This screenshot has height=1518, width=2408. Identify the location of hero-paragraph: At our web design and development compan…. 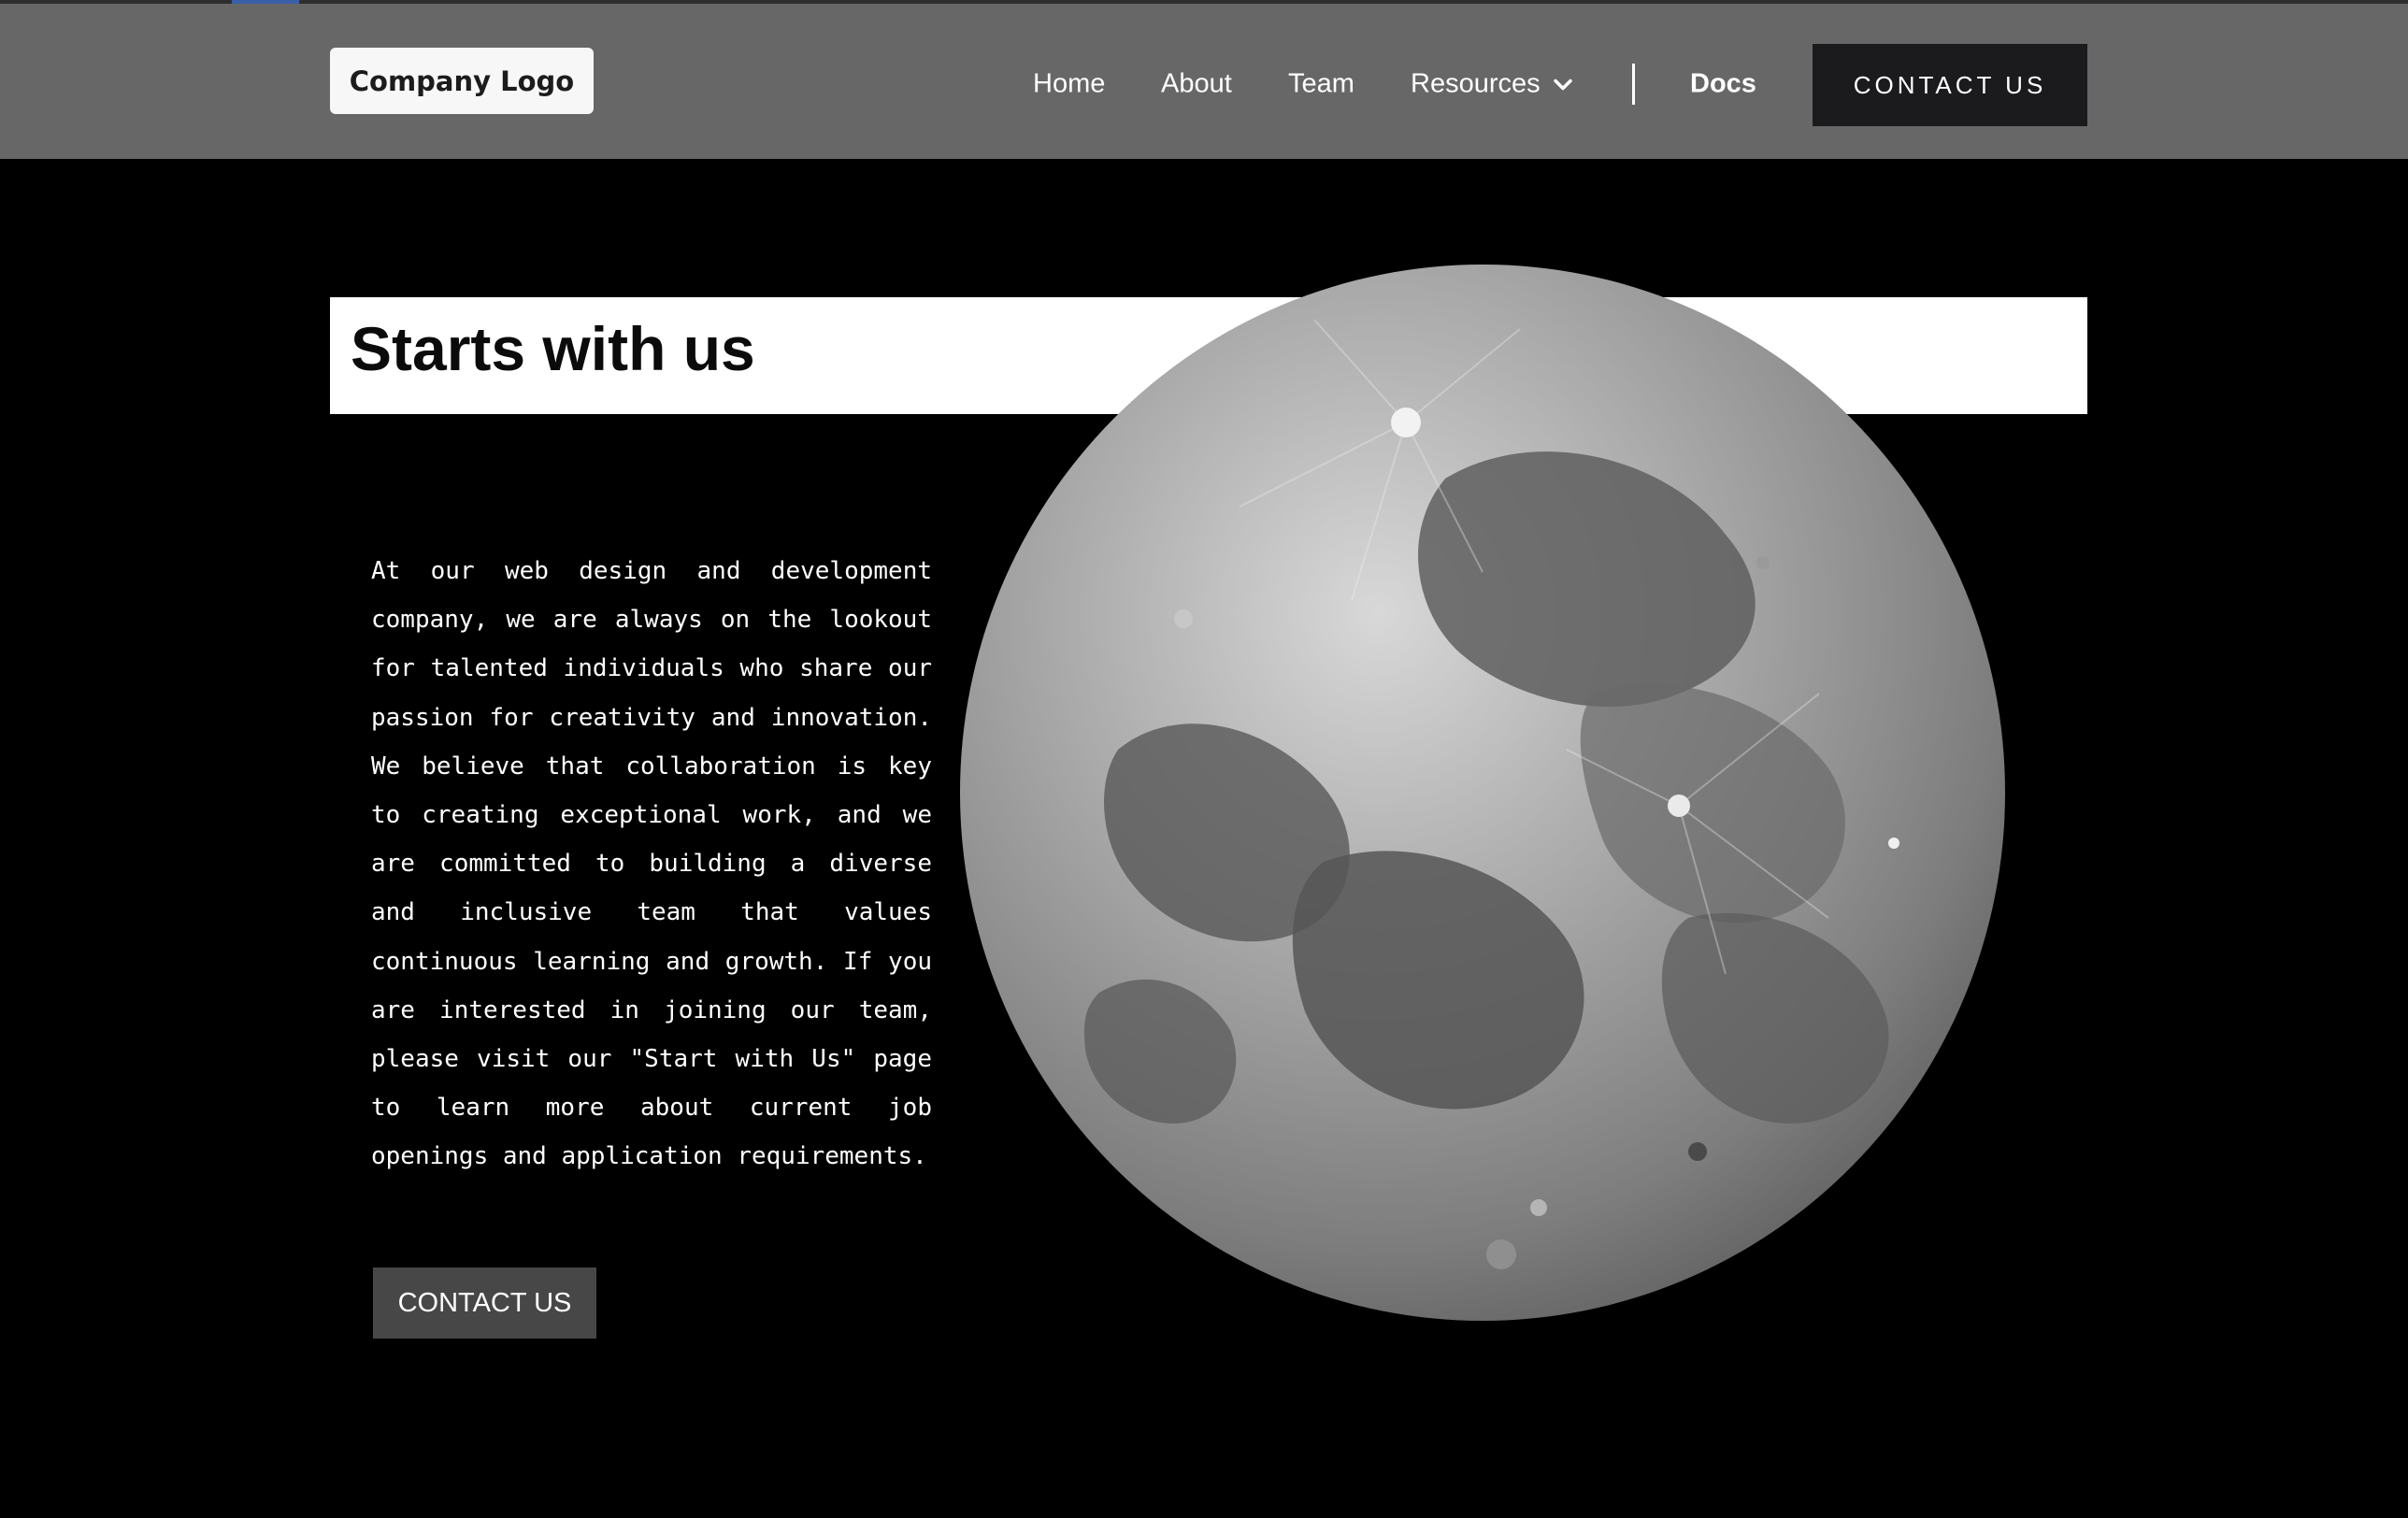
(651, 864).